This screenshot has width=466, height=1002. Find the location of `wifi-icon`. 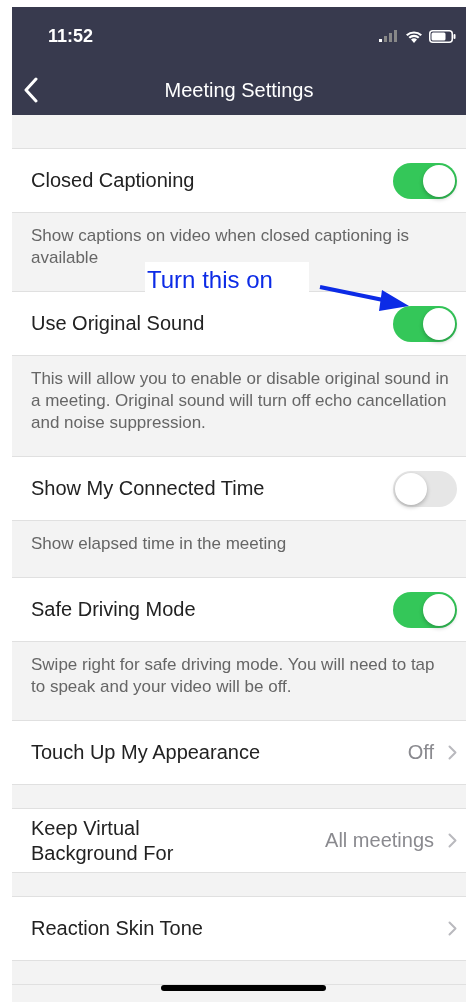

wifi-icon is located at coordinates (414, 36).